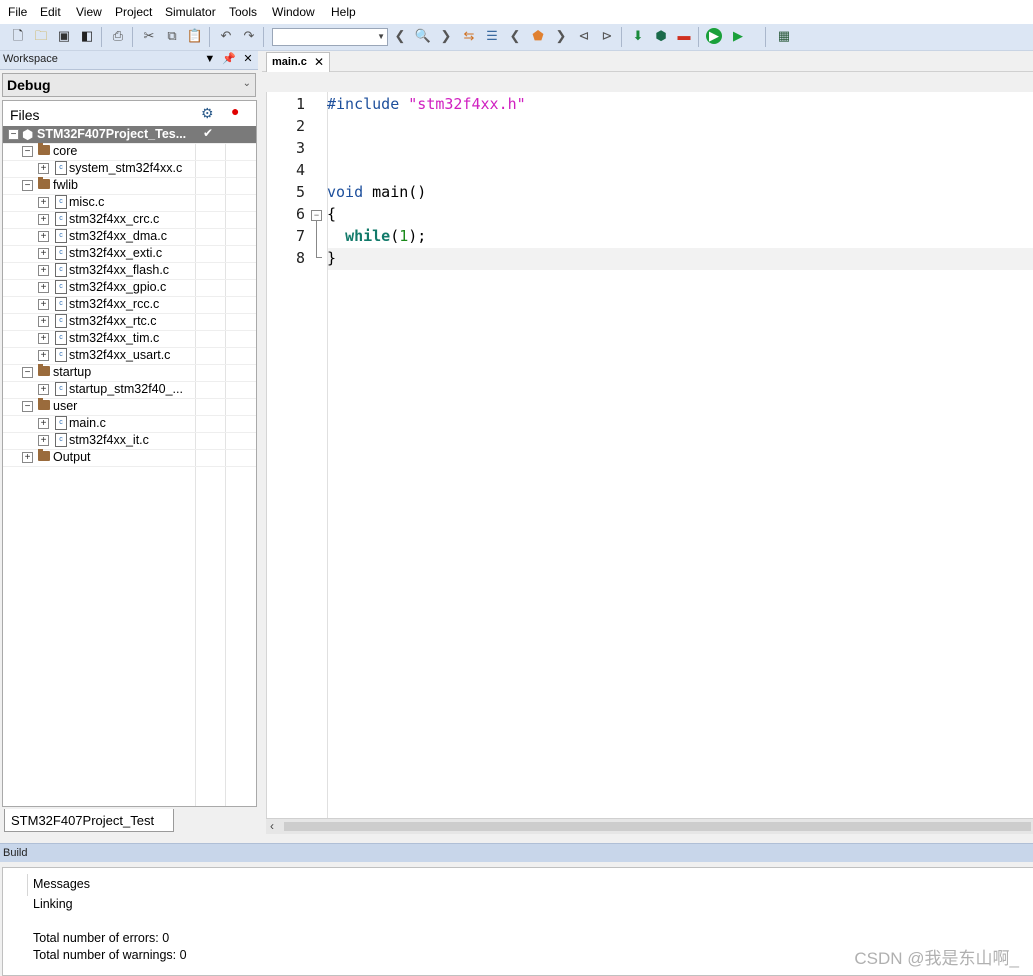 This screenshot has height=976, width=1033. What do you see at coordinates (561, 36) in the screenshot?
I see `forward-icon: ❯` at bounding box center [561, 36].